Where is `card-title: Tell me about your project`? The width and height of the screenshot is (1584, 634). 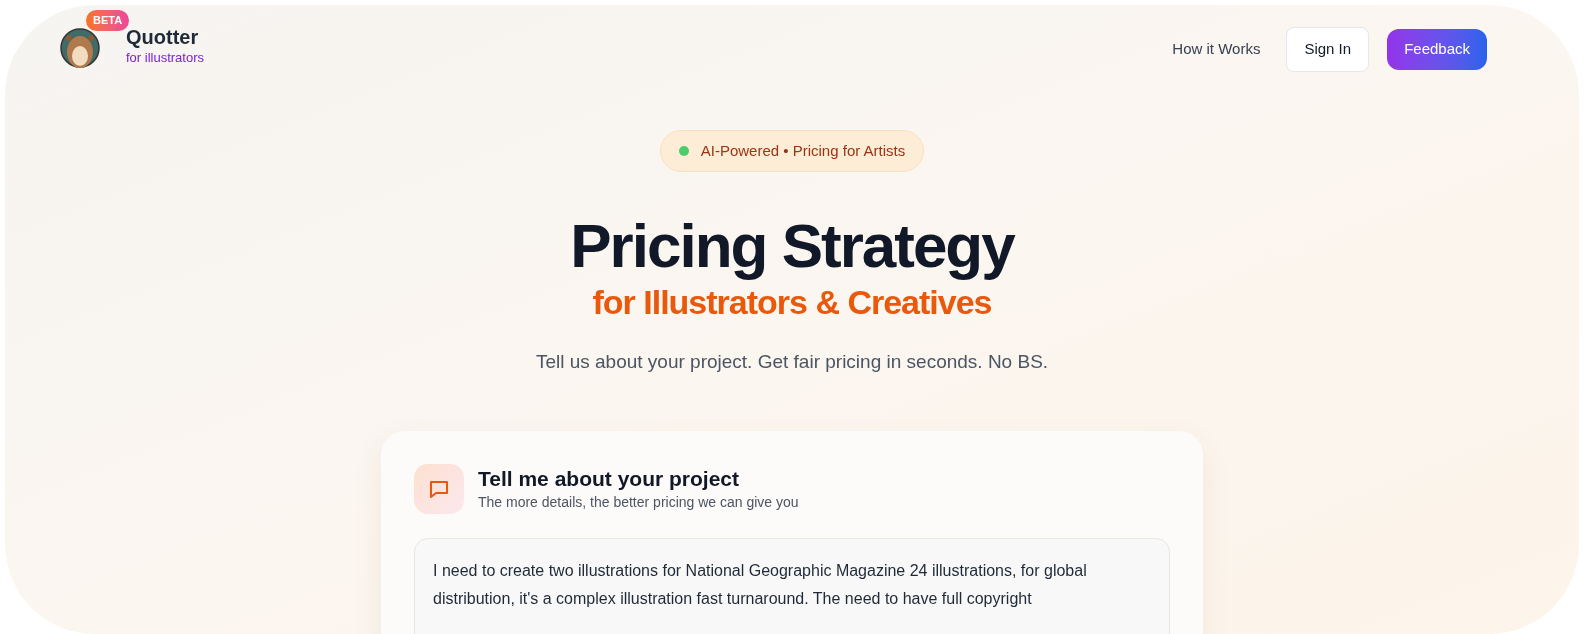
card-title: Tell me about your project is located at coordinates (609, 478).